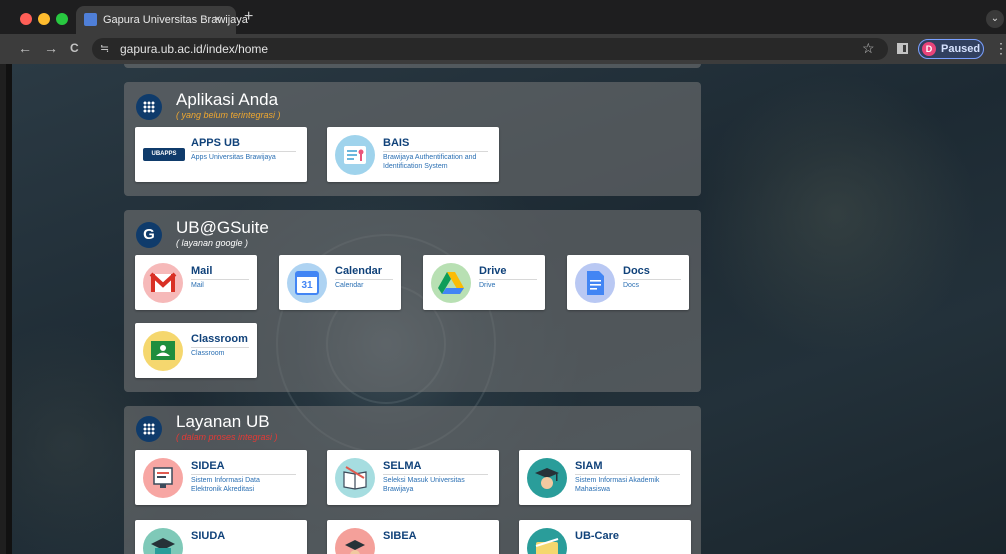 The height and width of the screenshot is (554, 1006). Describe the element at coordinates (208, 353) in the screenshot. I see `card-description: Classroom` at that location.